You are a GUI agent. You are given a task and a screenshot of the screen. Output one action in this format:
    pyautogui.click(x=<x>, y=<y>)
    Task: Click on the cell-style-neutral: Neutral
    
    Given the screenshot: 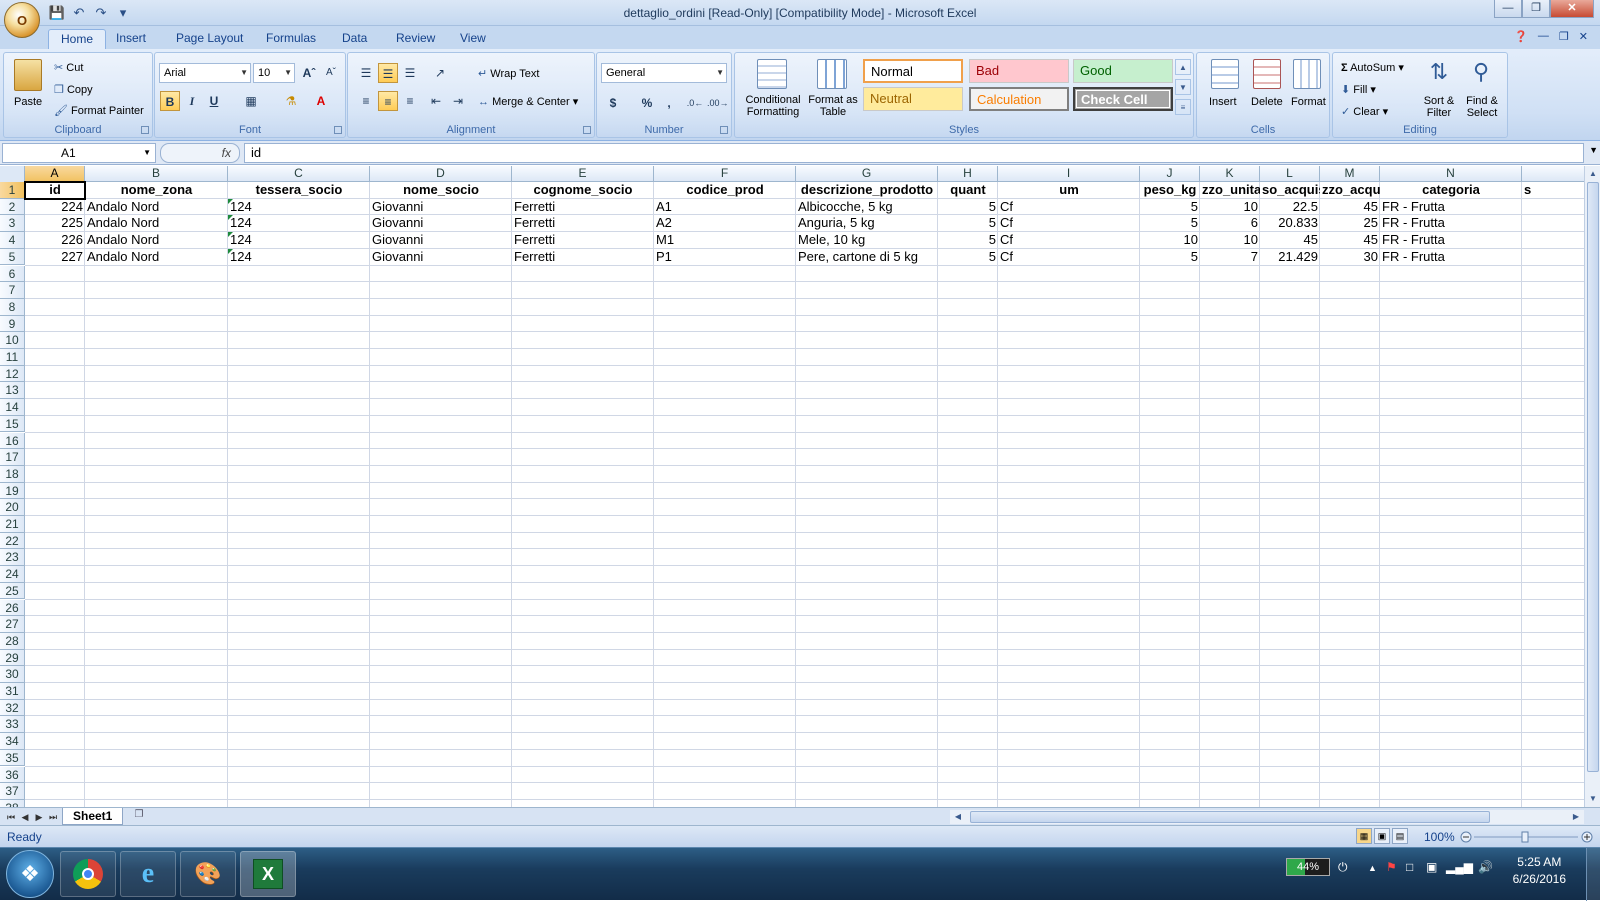 What is the action you would take?
    pyautogui.click(x=913, y=99)
    